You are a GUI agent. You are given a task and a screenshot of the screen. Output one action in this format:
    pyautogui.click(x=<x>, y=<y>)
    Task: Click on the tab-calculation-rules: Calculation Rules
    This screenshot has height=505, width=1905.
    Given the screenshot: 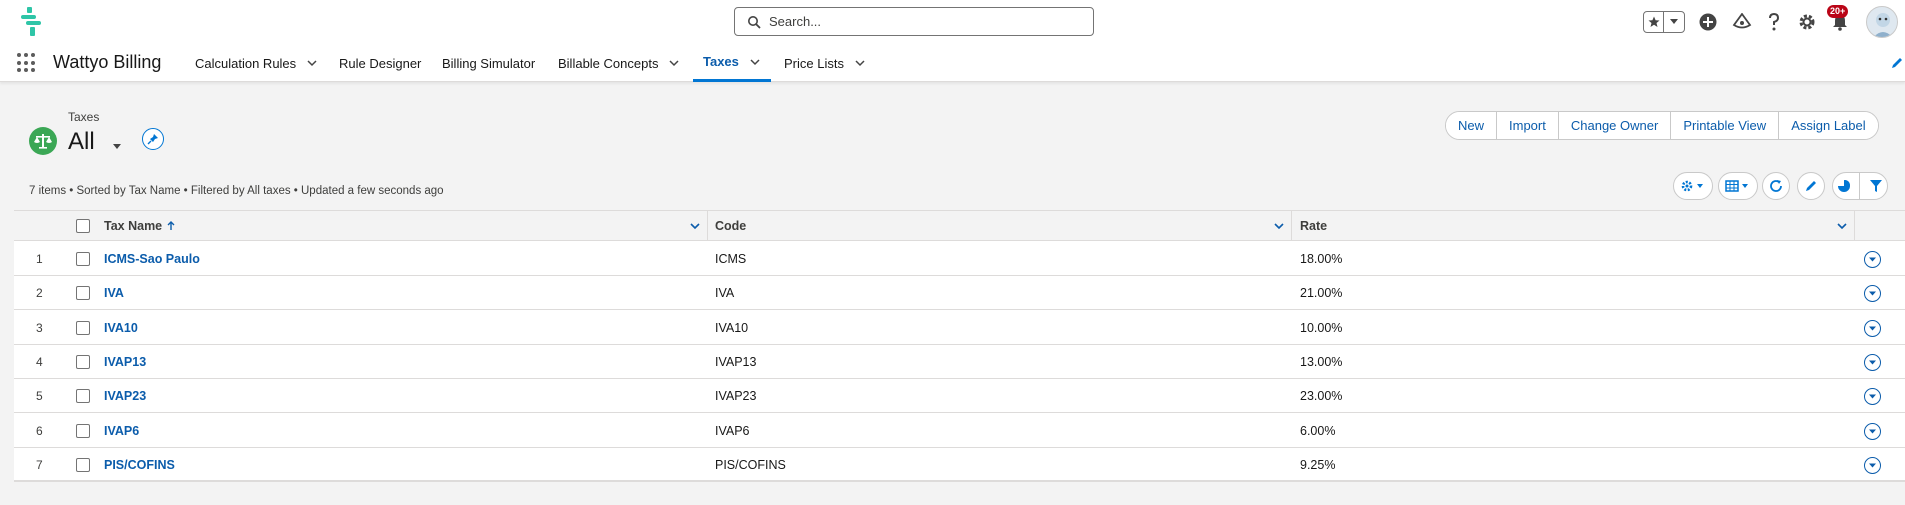 What is the action you would take?
    pyautogui.click(x=256, y=63)
    